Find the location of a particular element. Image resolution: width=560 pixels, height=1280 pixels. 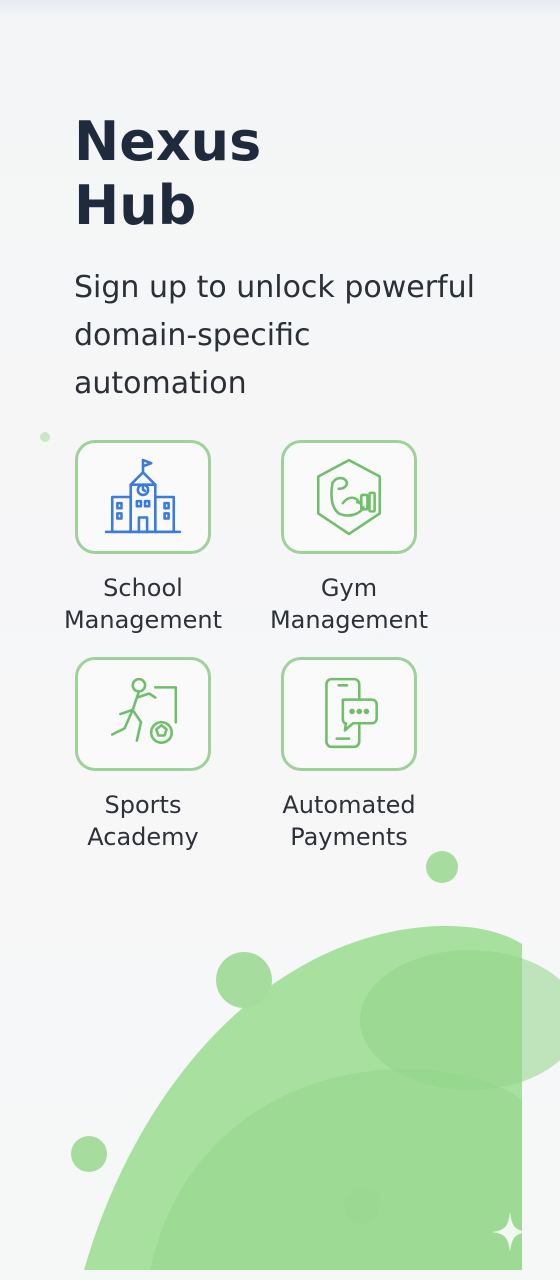

sparkle-icon is located at coordinates (510, 1232).